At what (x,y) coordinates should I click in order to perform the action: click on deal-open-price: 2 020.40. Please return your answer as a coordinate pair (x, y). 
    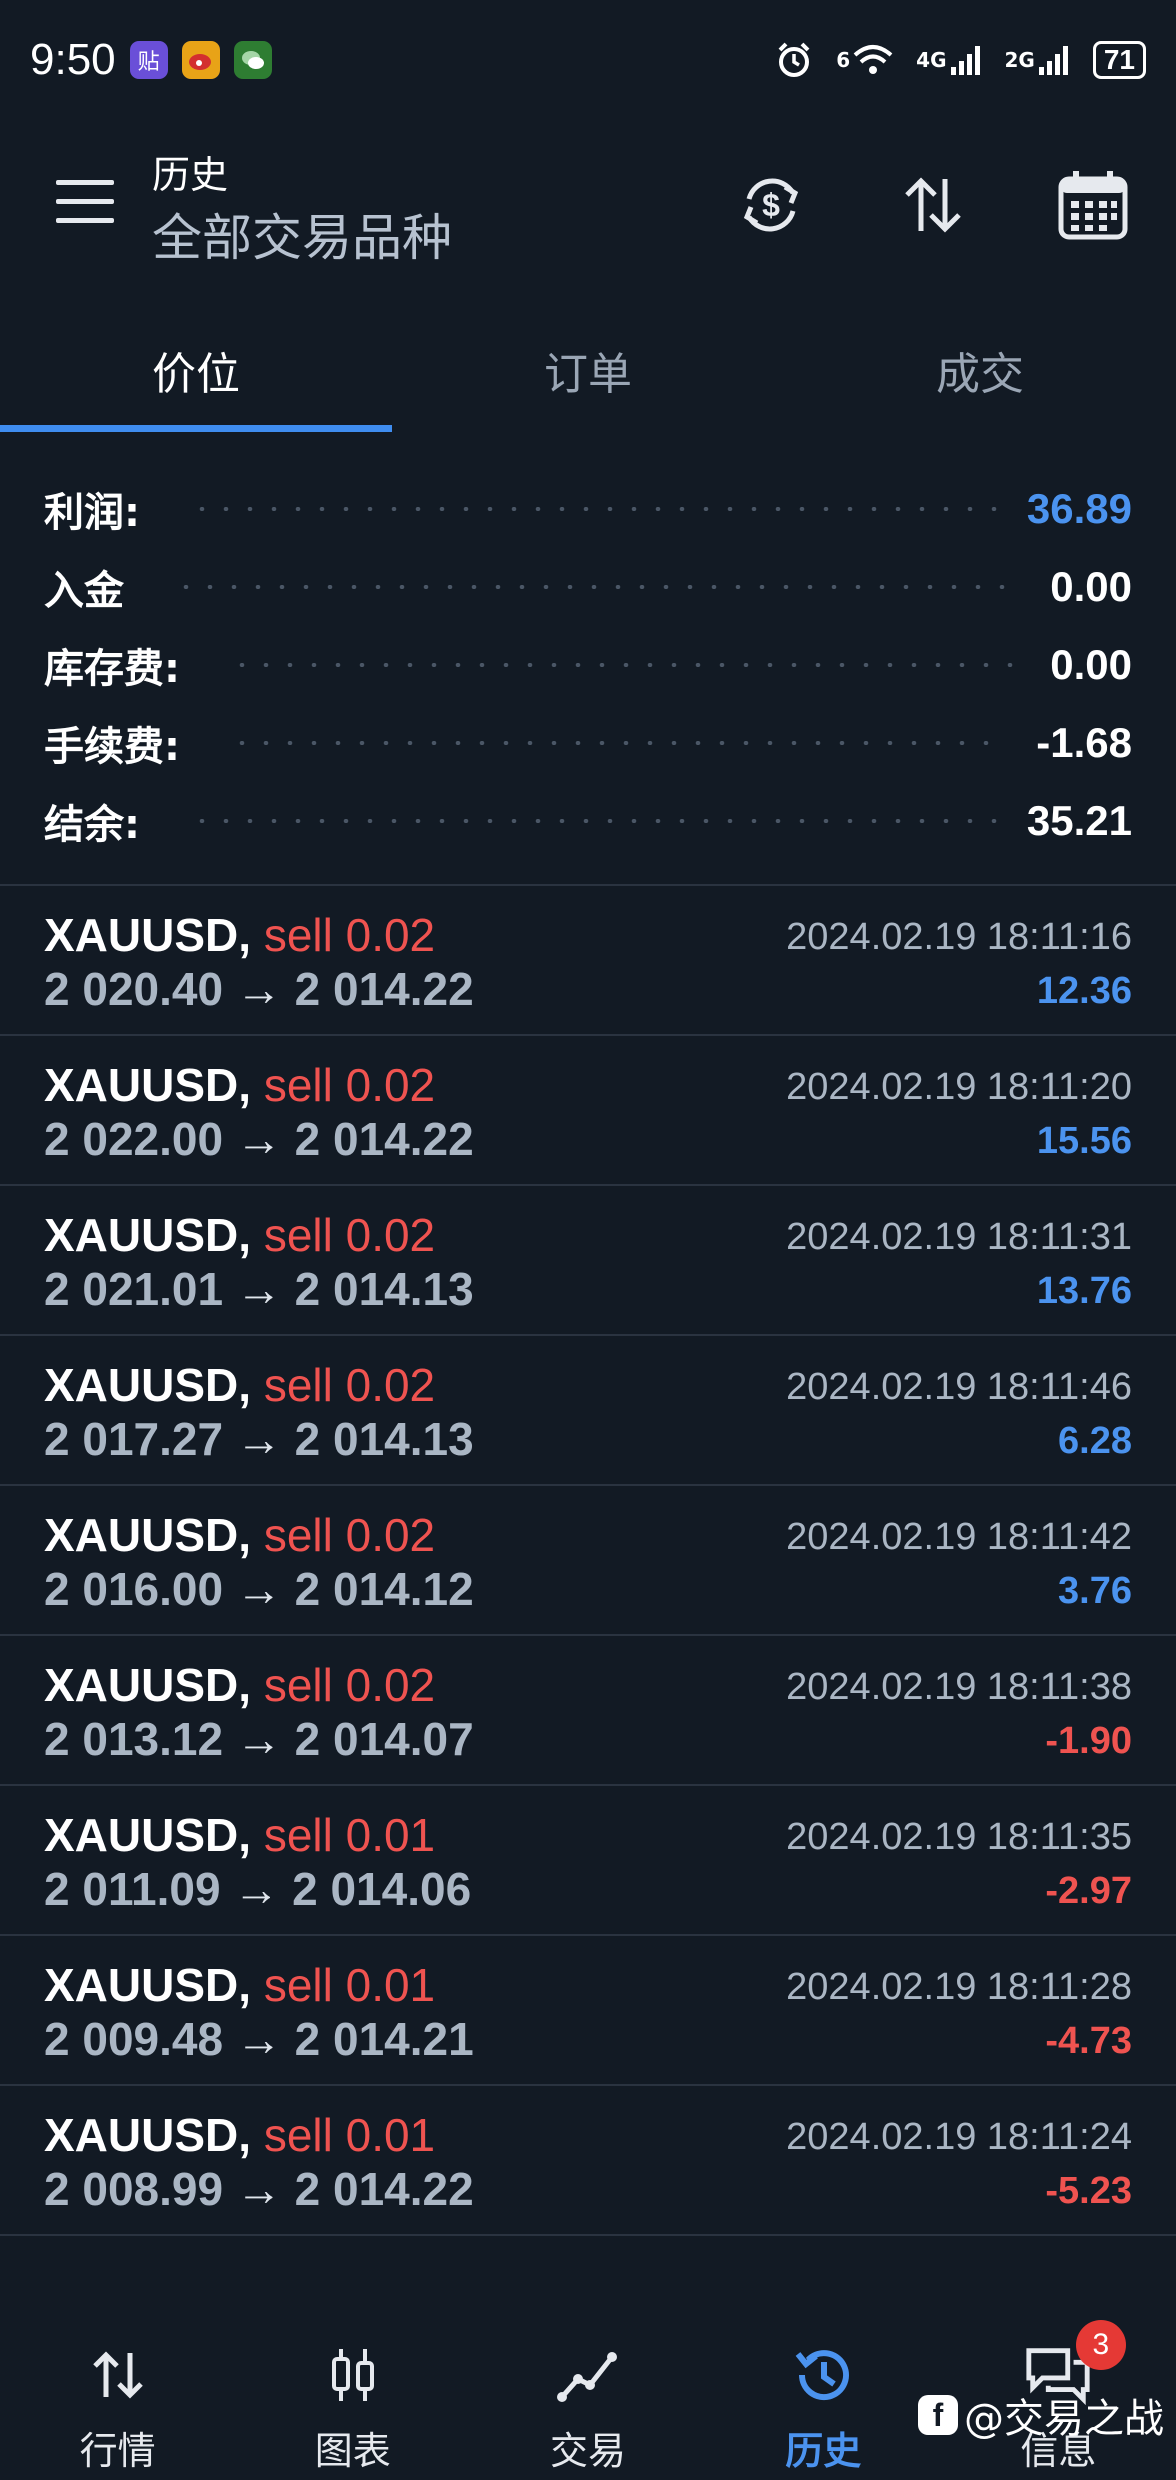
    Looking at the image, I should click on (134, 989).